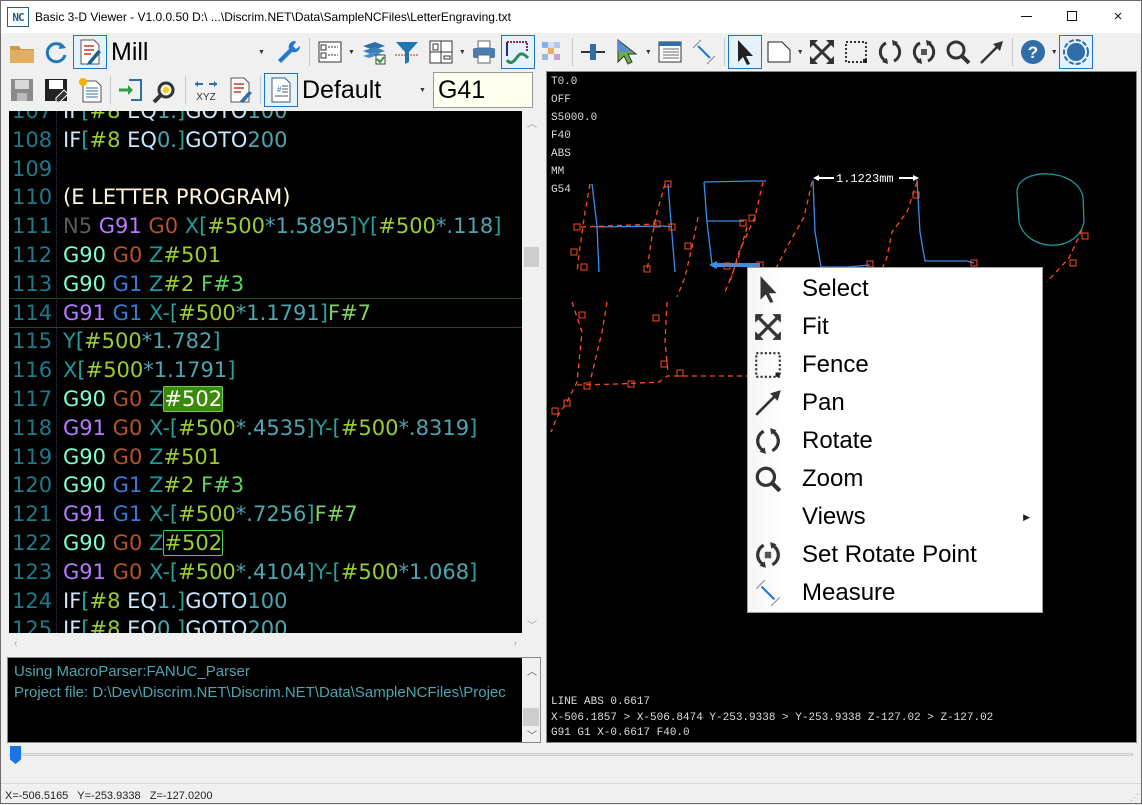  Describe the element at coordinates (688, 246) in the screenshot. I see `point-marker` at that location.